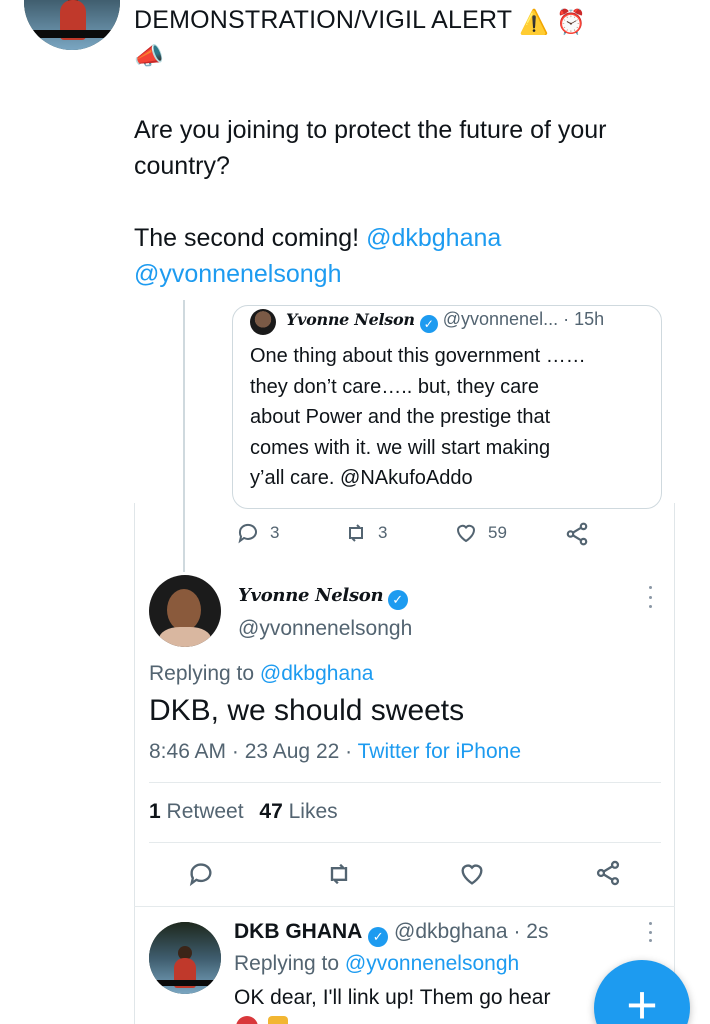 Image resolution: width=710 pixels, height=1024 pixels. I want to click on reply-header: DKB GHANA ✓ @dkbghana · 2s, so click(391, 933).